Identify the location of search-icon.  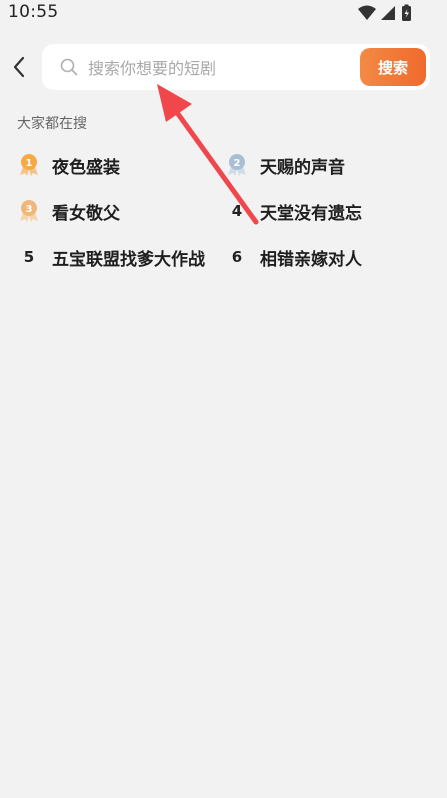
(69, 67).